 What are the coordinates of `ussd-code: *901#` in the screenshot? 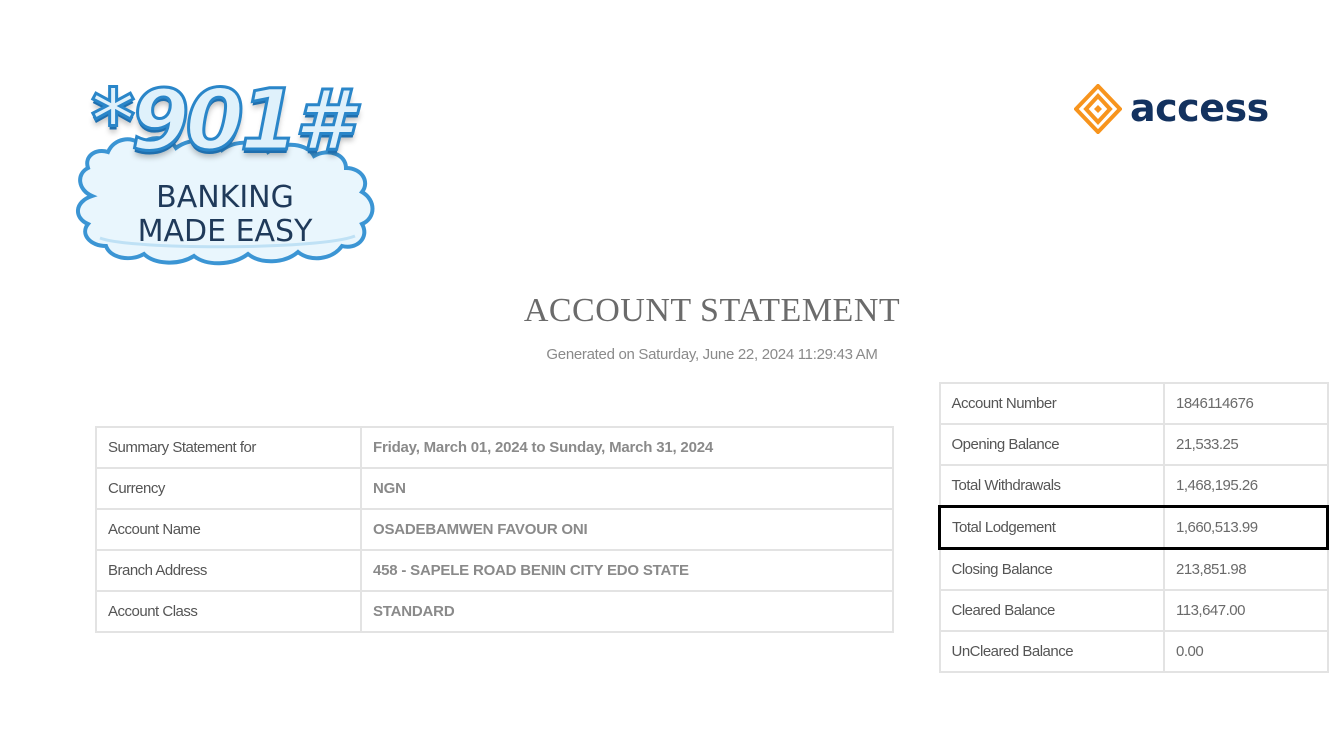 It's located at (222, 120).